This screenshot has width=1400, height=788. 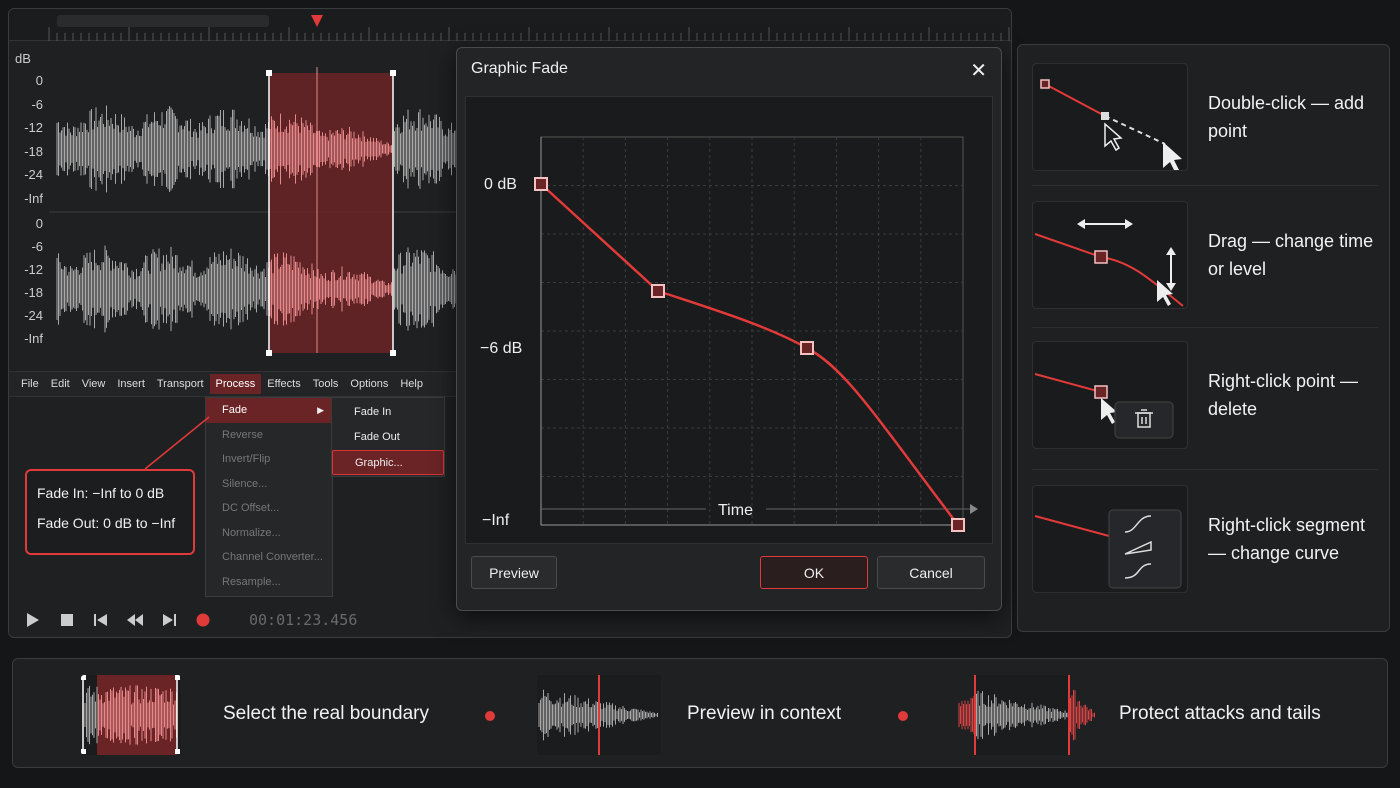 I want to click on preview-context-thumbnail, so click(x=599, y=715).